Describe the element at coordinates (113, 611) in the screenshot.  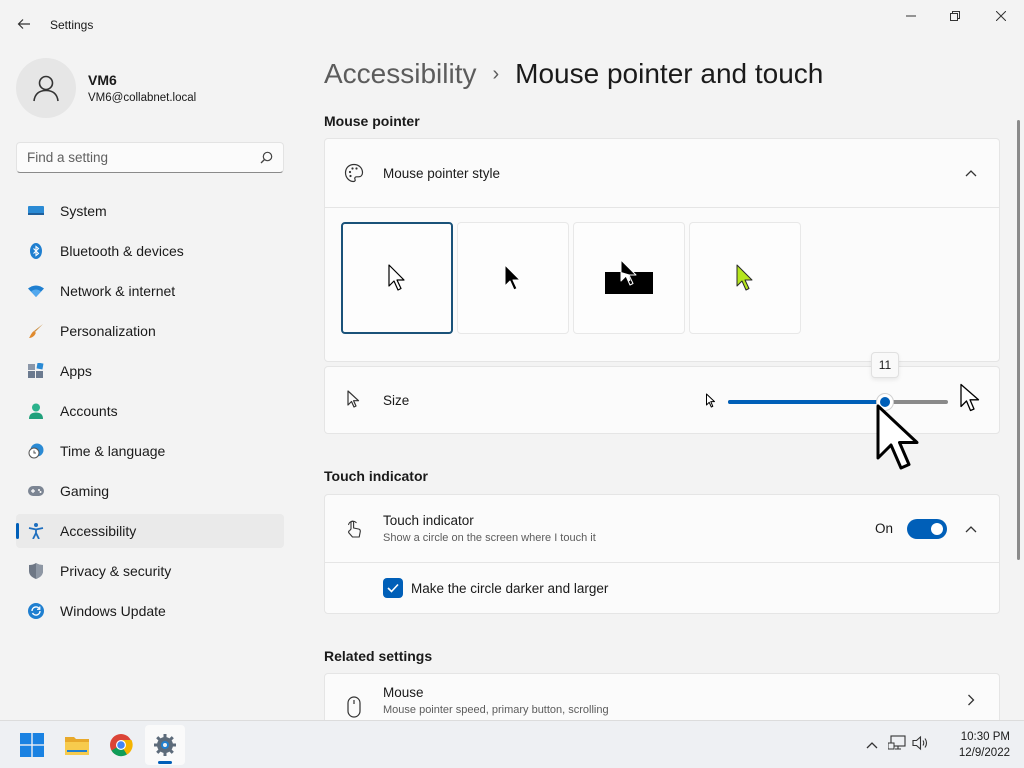
I see `sidebar-item-label: Windows Update` at that location.